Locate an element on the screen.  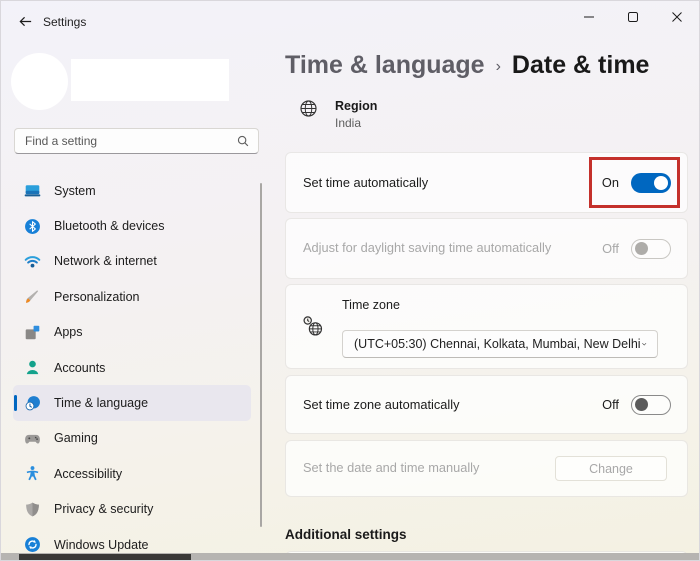
set-manually-label: Set the date and time manually is located at coordinates (391, 468).